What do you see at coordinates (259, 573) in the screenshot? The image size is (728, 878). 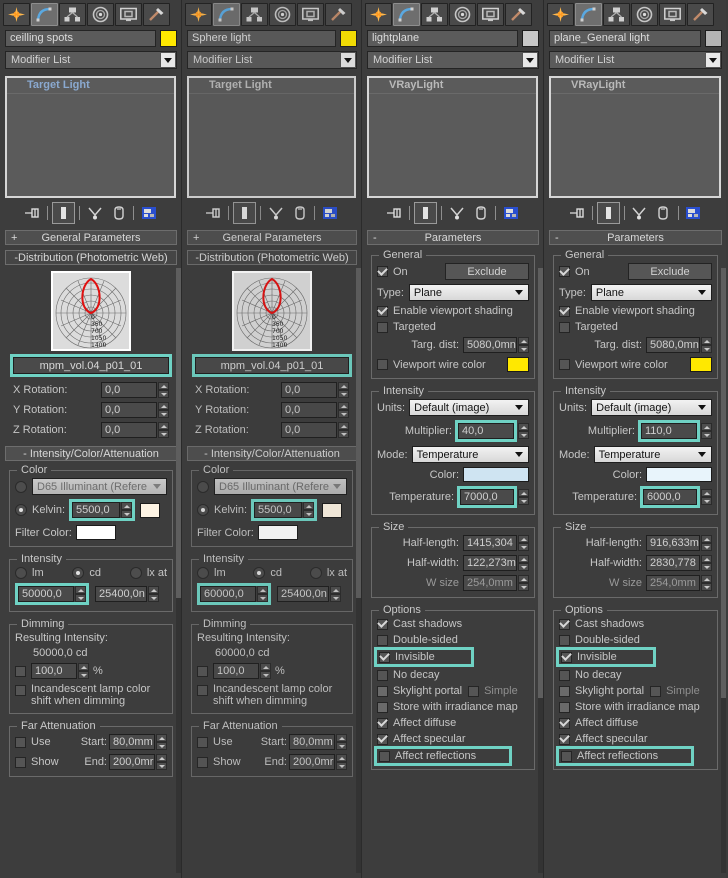 I see `cd-radio` at bounding box center [259, 573].